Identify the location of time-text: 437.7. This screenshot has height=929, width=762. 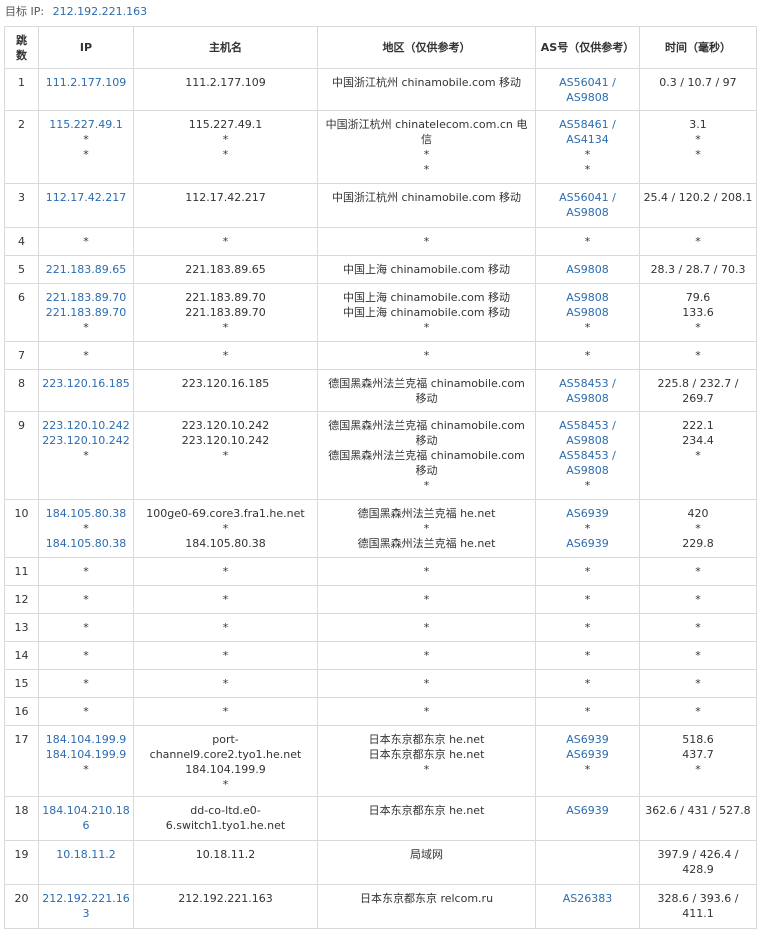
(698, 754).